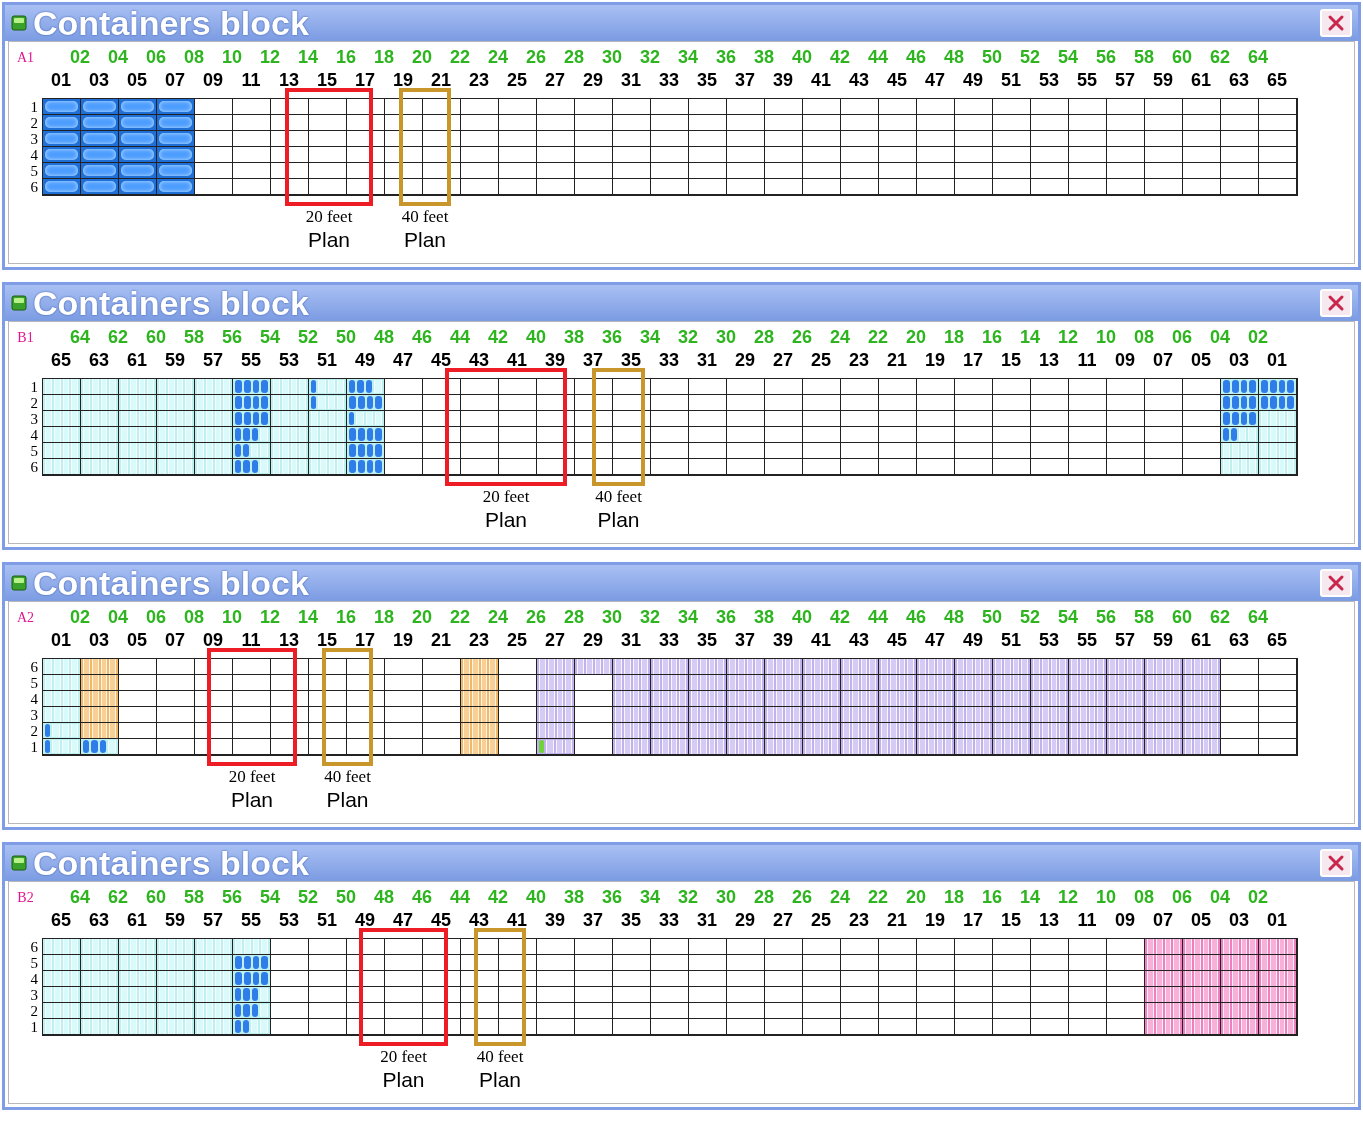  What do you see at coordinates (1163, 920) in the screenshot?
I see `bay-number: 07` at bounding box center [1163, 920].